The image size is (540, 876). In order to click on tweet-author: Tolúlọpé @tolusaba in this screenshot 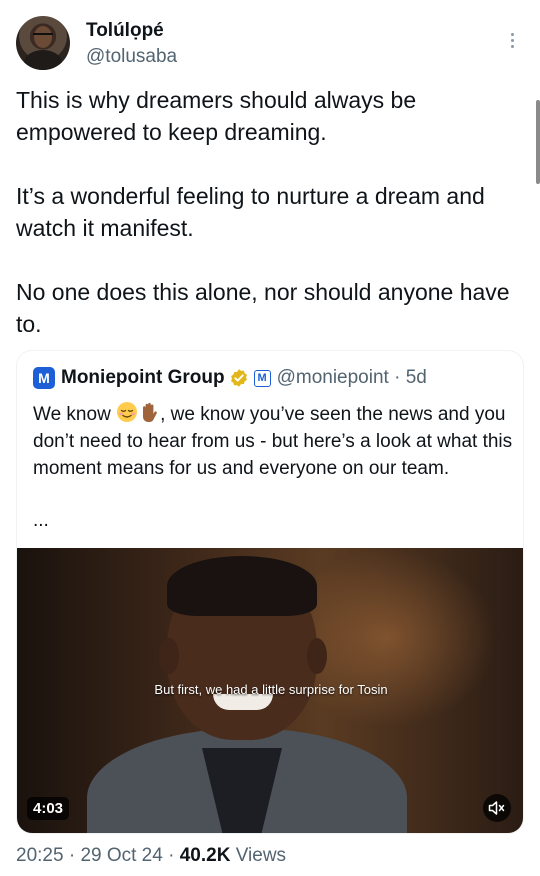, I will do `click(270, 43)`.